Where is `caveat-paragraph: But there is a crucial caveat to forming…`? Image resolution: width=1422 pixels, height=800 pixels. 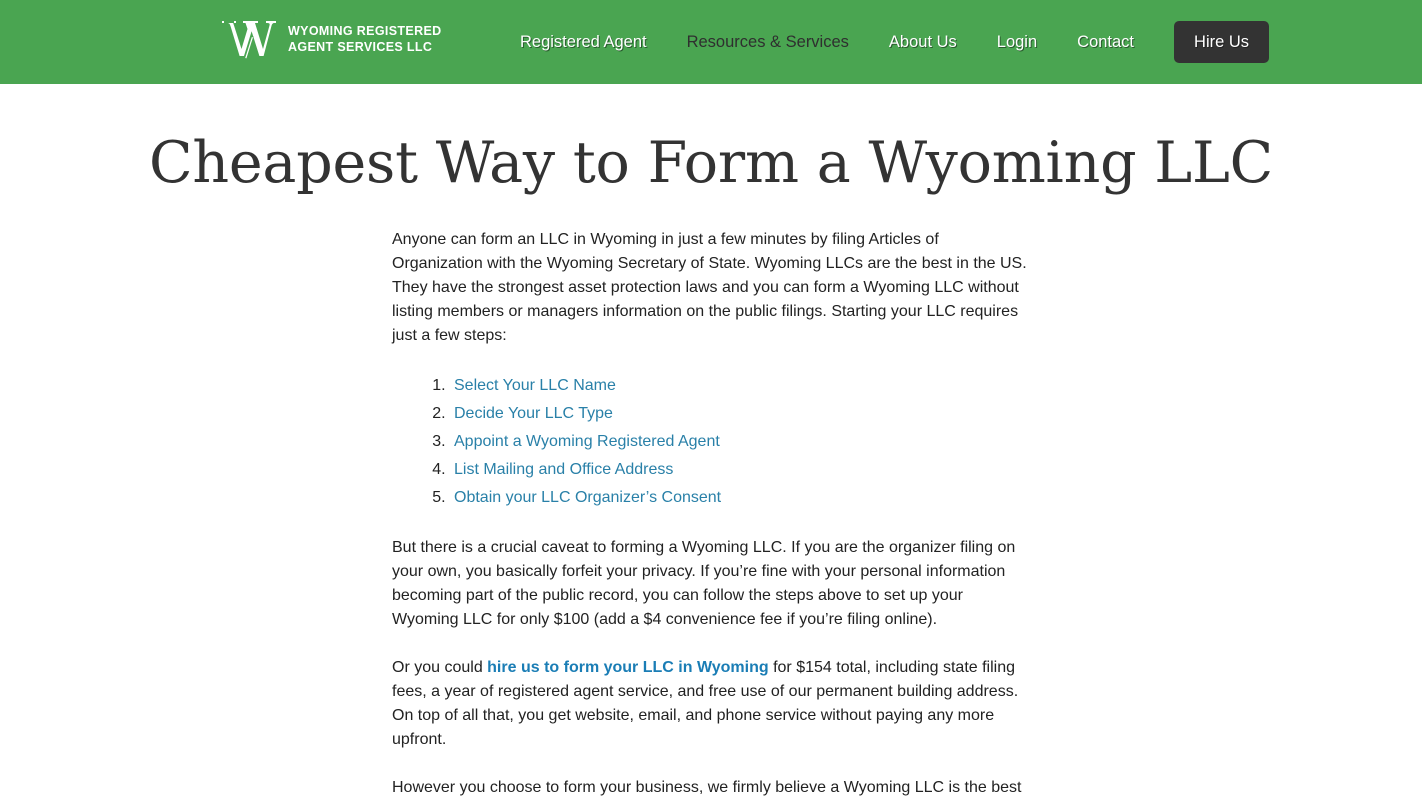
caveat-paragraph: But there is a crucial caveat to forming… is located at coordinates (704, 583).